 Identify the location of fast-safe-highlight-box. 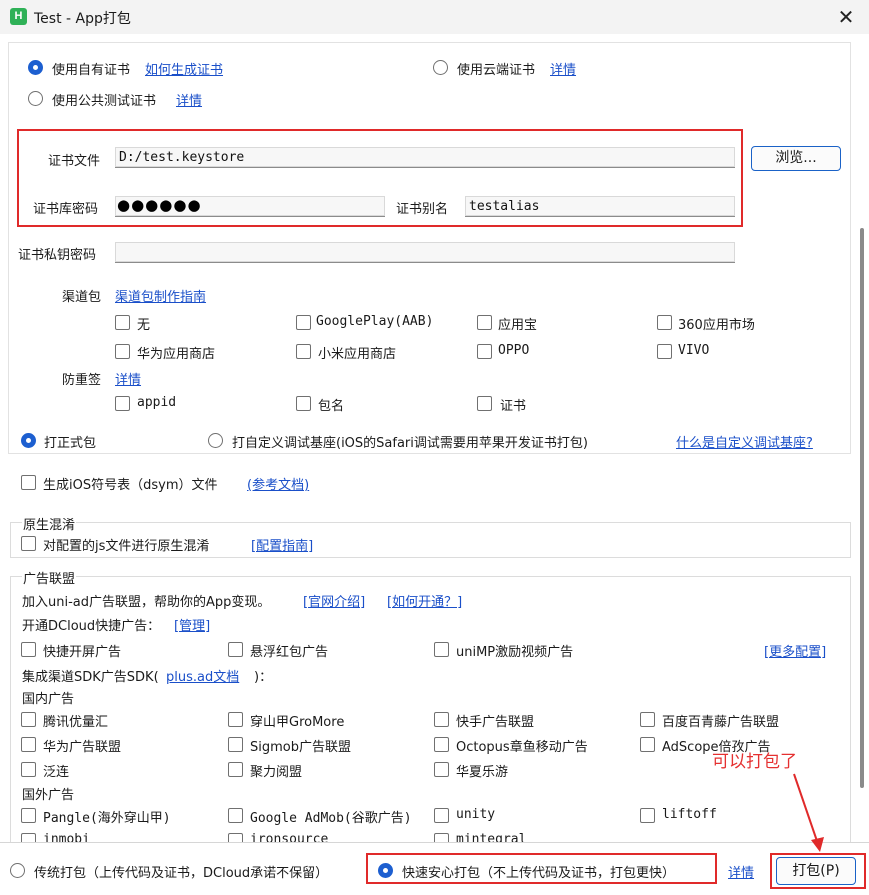
(541, 868).